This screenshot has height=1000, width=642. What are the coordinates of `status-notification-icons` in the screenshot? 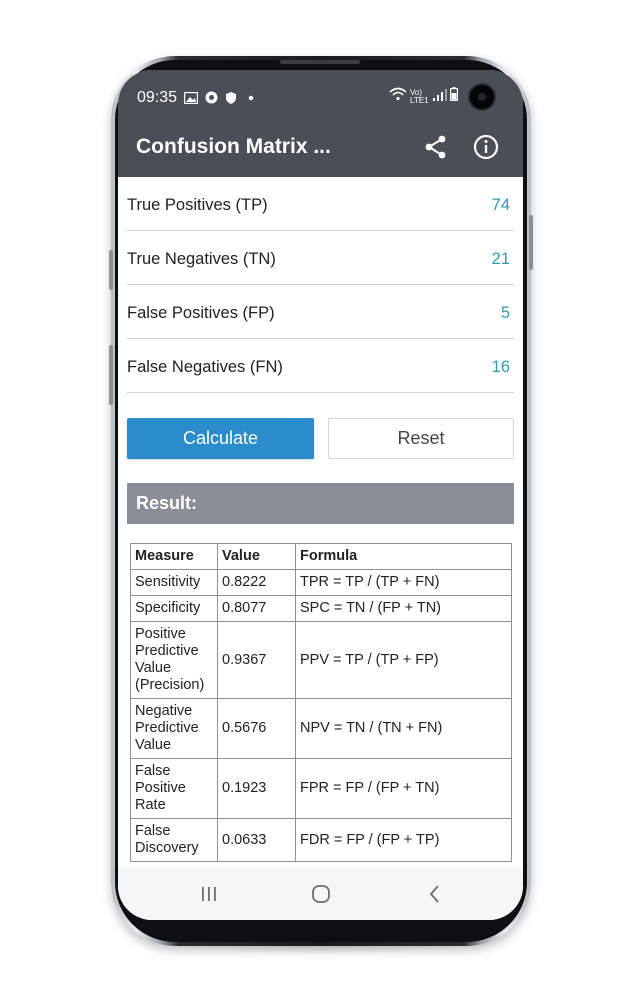 It's located at (221, 97).